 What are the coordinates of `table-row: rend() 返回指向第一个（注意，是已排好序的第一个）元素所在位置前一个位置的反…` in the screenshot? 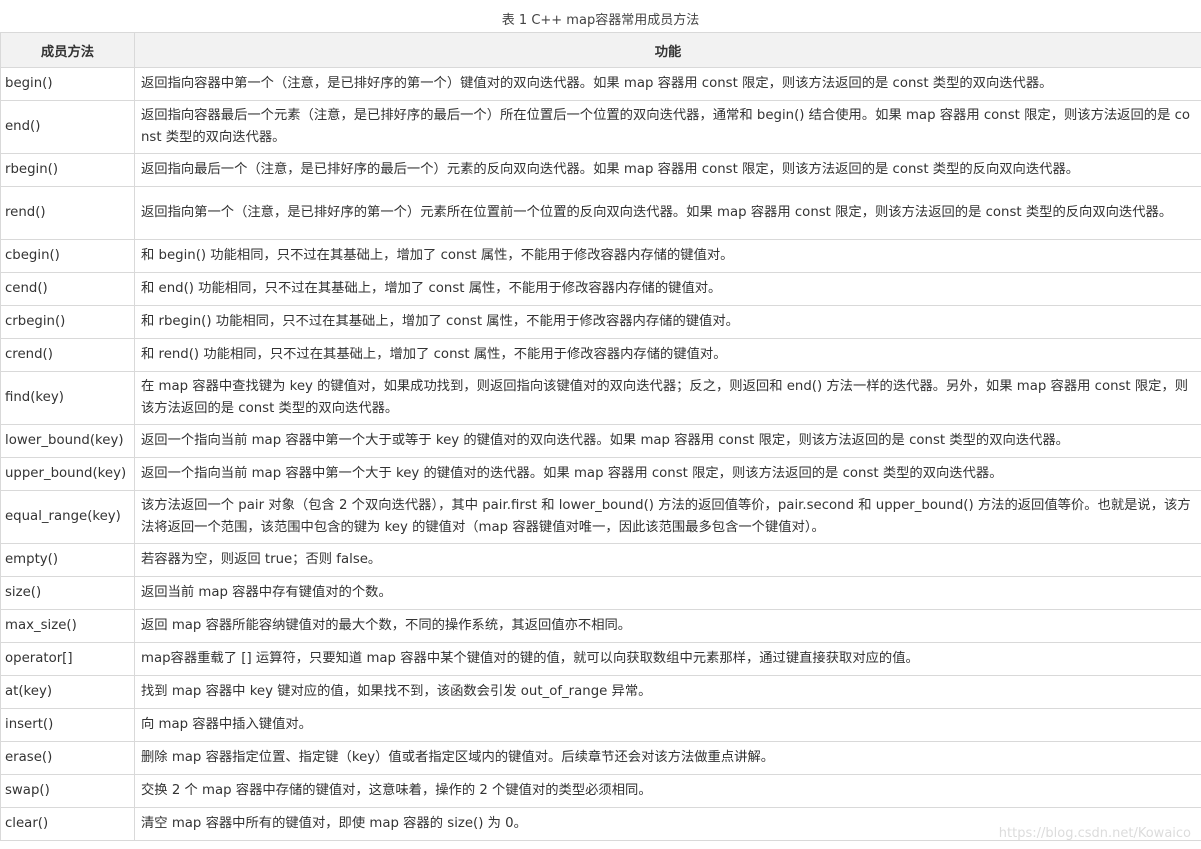 It's located at (600, 213).